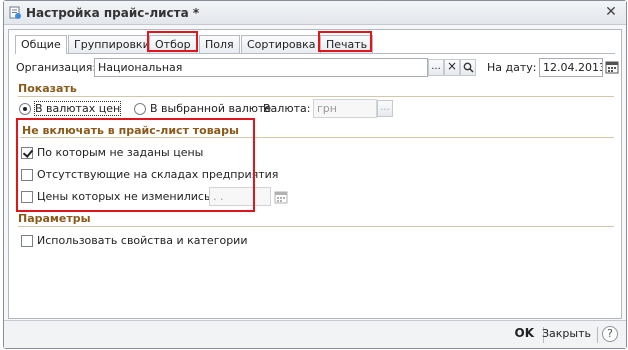 This screenshot has width=628, height=350. What do you see at coordinates (261, 67) in the screenshot?
I see `org-field: Национальная` at bounding box center [261, 67].